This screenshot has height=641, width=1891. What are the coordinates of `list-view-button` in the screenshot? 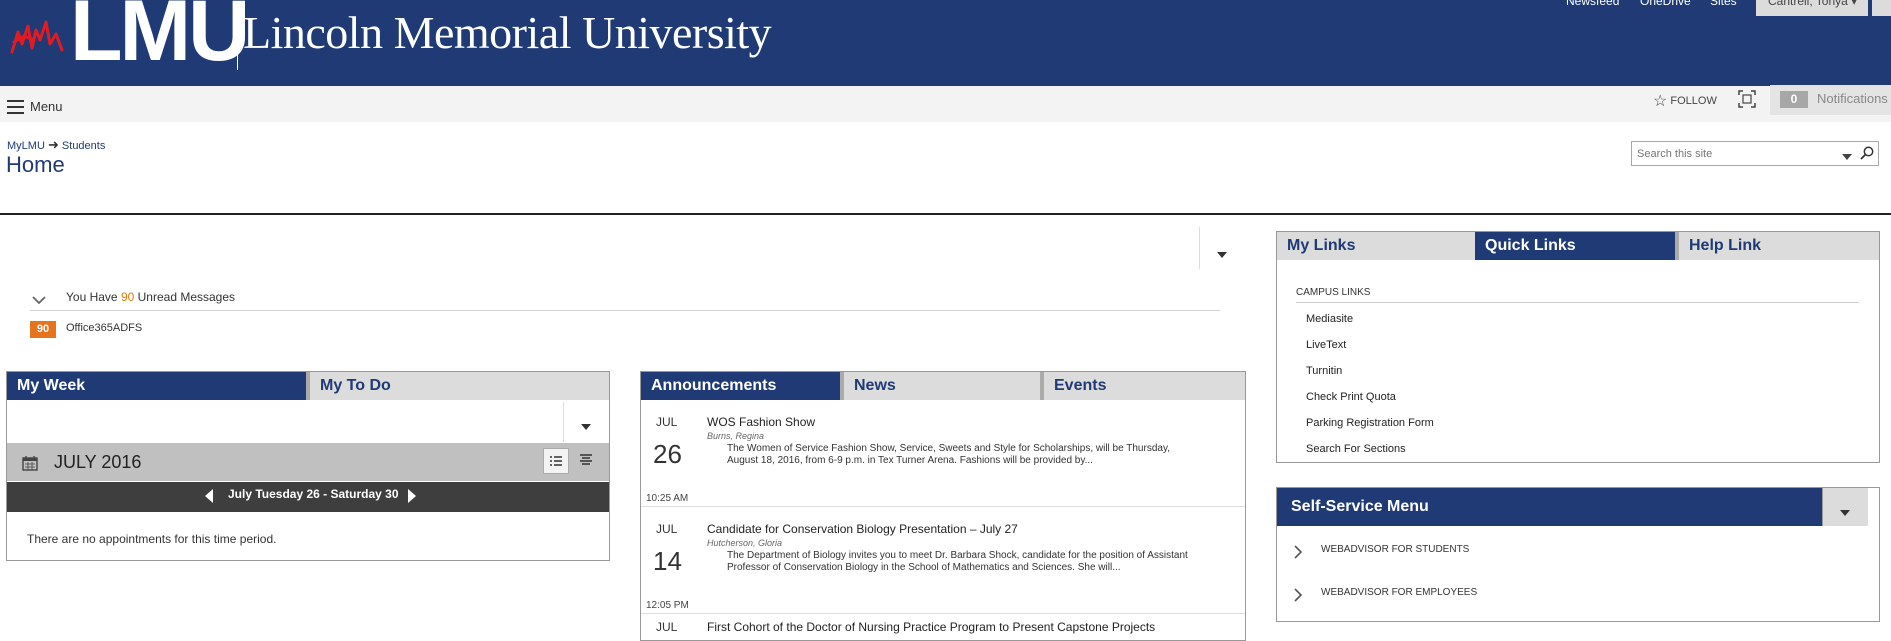 It's located at (556, 461).